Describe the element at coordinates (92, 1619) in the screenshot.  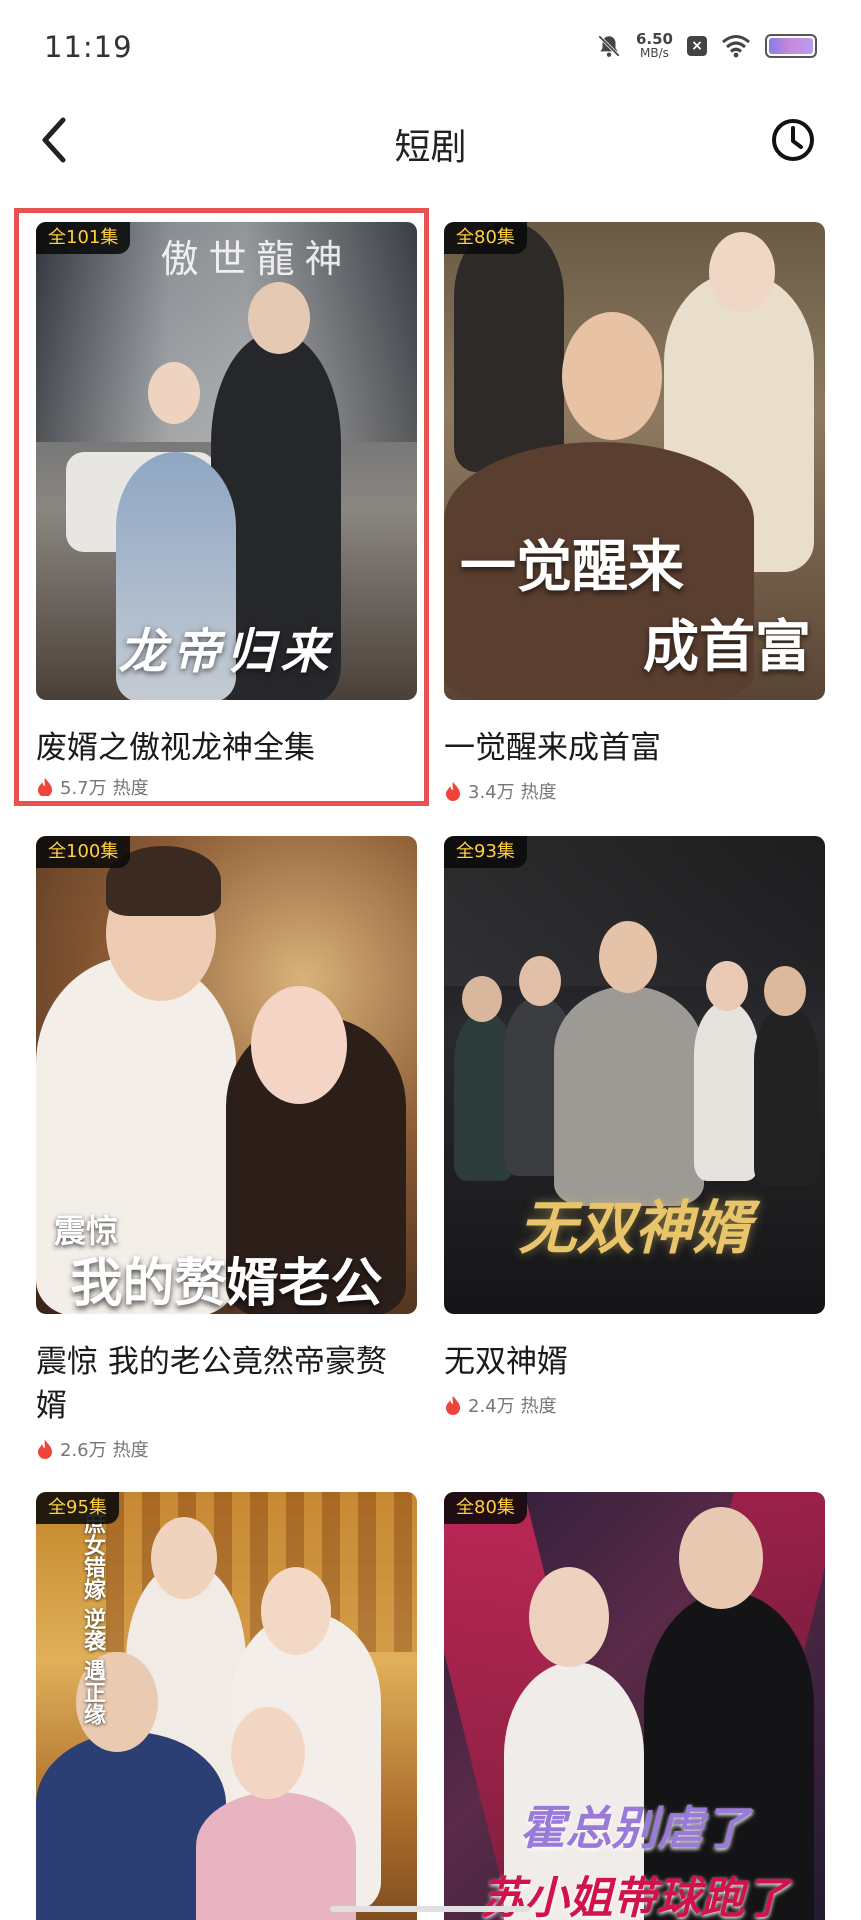
I see `poster-side-text: 庶女错嫁 逆袭 遇正缘` at that location.